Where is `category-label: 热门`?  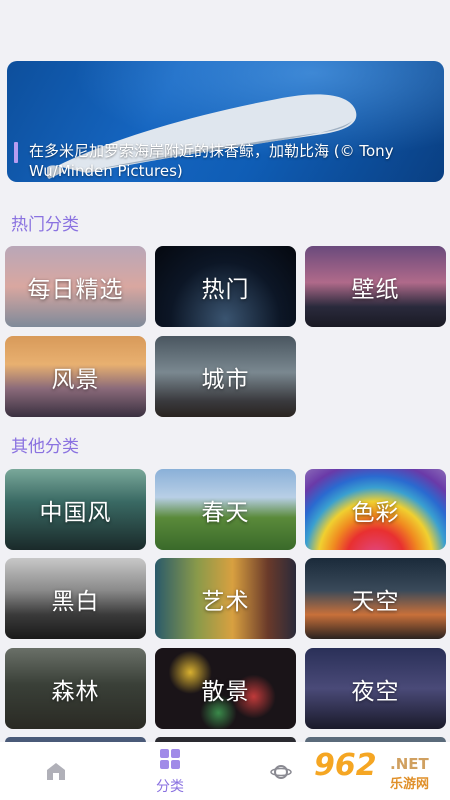
category-label: 热门 is located at coordinates (225, 289).